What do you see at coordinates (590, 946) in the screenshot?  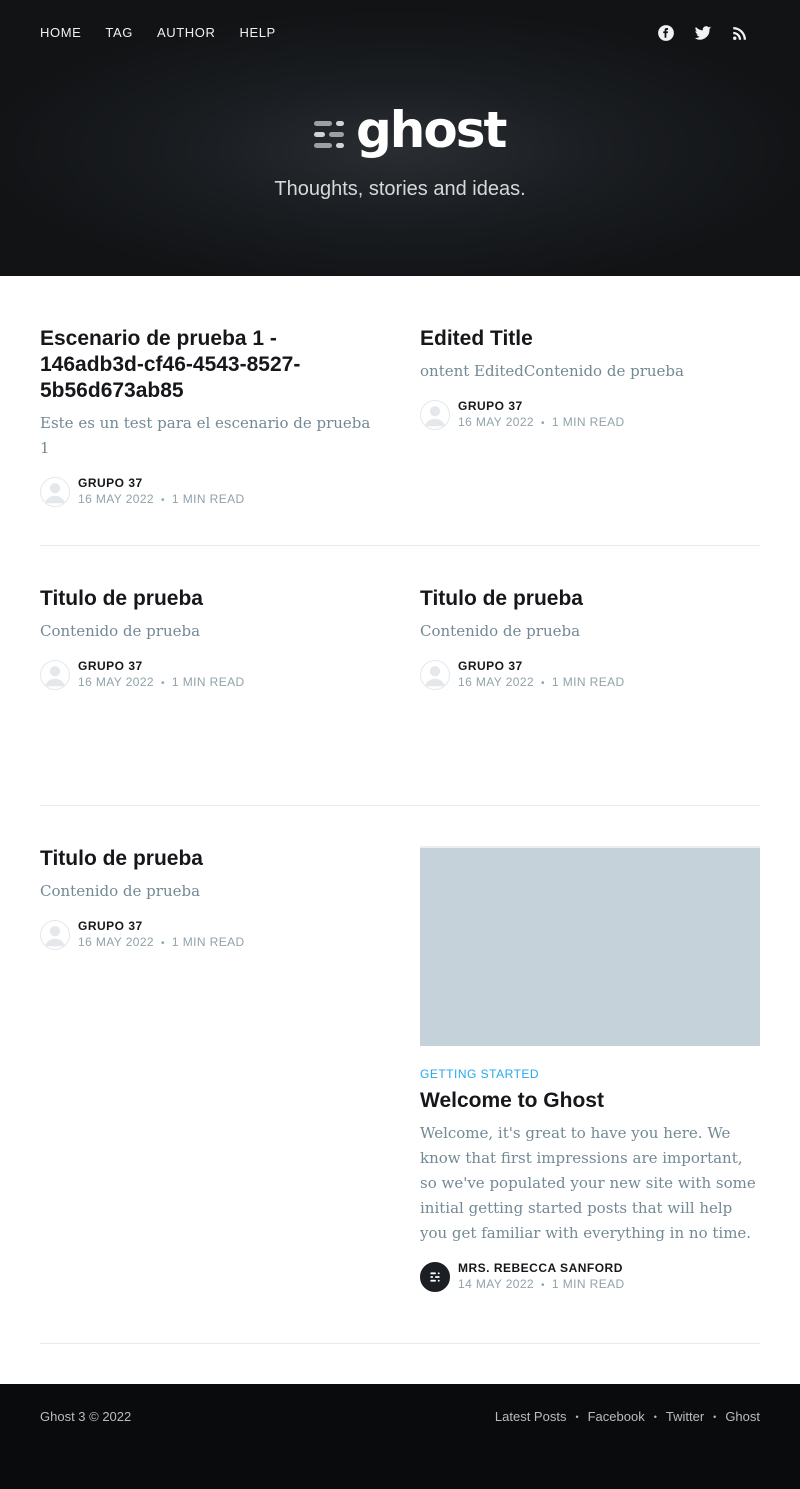 I see `post-feature-image` at bounding box center [590, 946].